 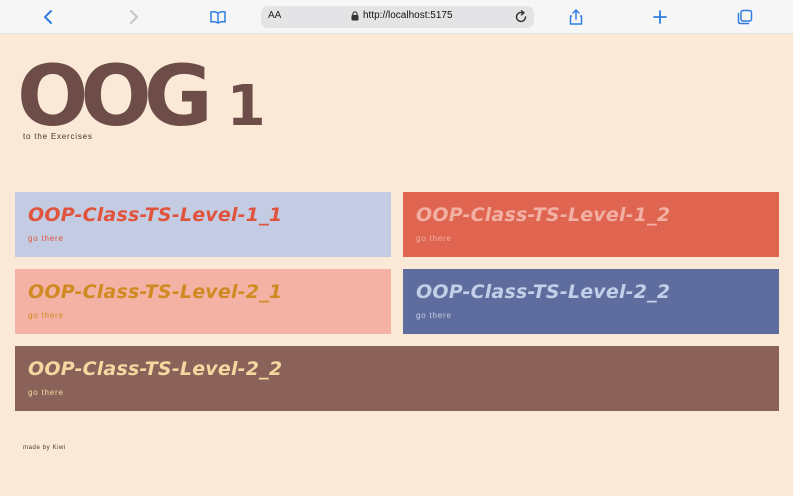 What do you see at coordinates (44, 448) in the screenshot?
I see `footer-credit: made by Kiwi` at bounding box center [44, 448].